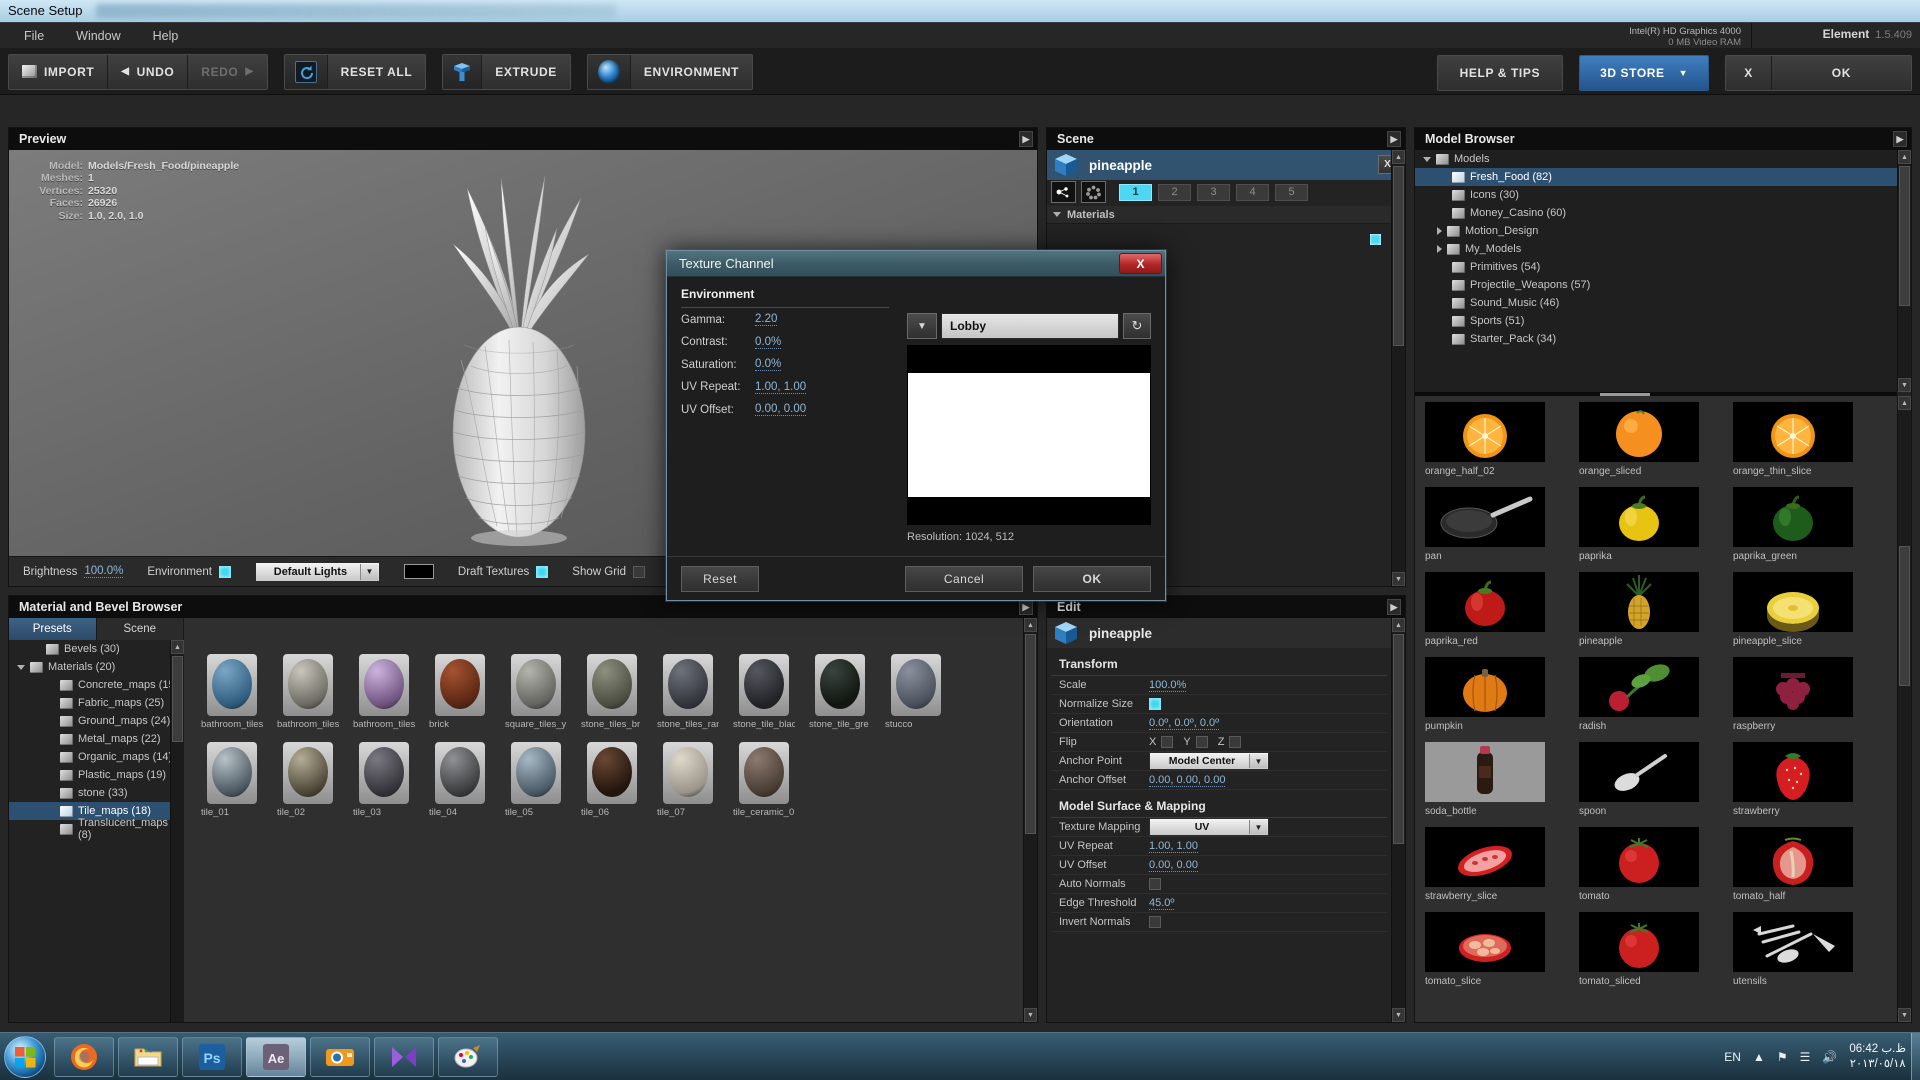 Image resolution: width=1920 pixels, height=1080 pixels. Describe the element at coordinates (1187, 780) in the screenshot. I see `property-value: 0.00, 0.00, 0.00` at that location.